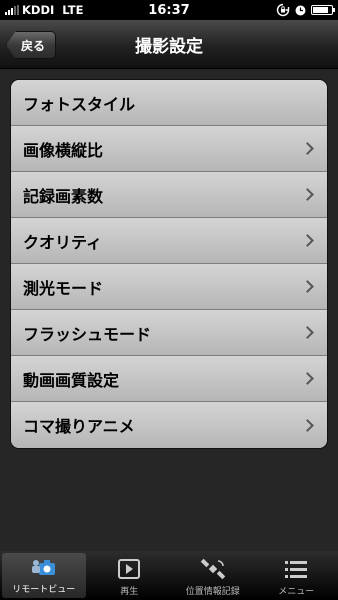  Describe the element at coordinates (63, 196) in the screenshot. I see `settings-row-label: 記録画素数` at that location.